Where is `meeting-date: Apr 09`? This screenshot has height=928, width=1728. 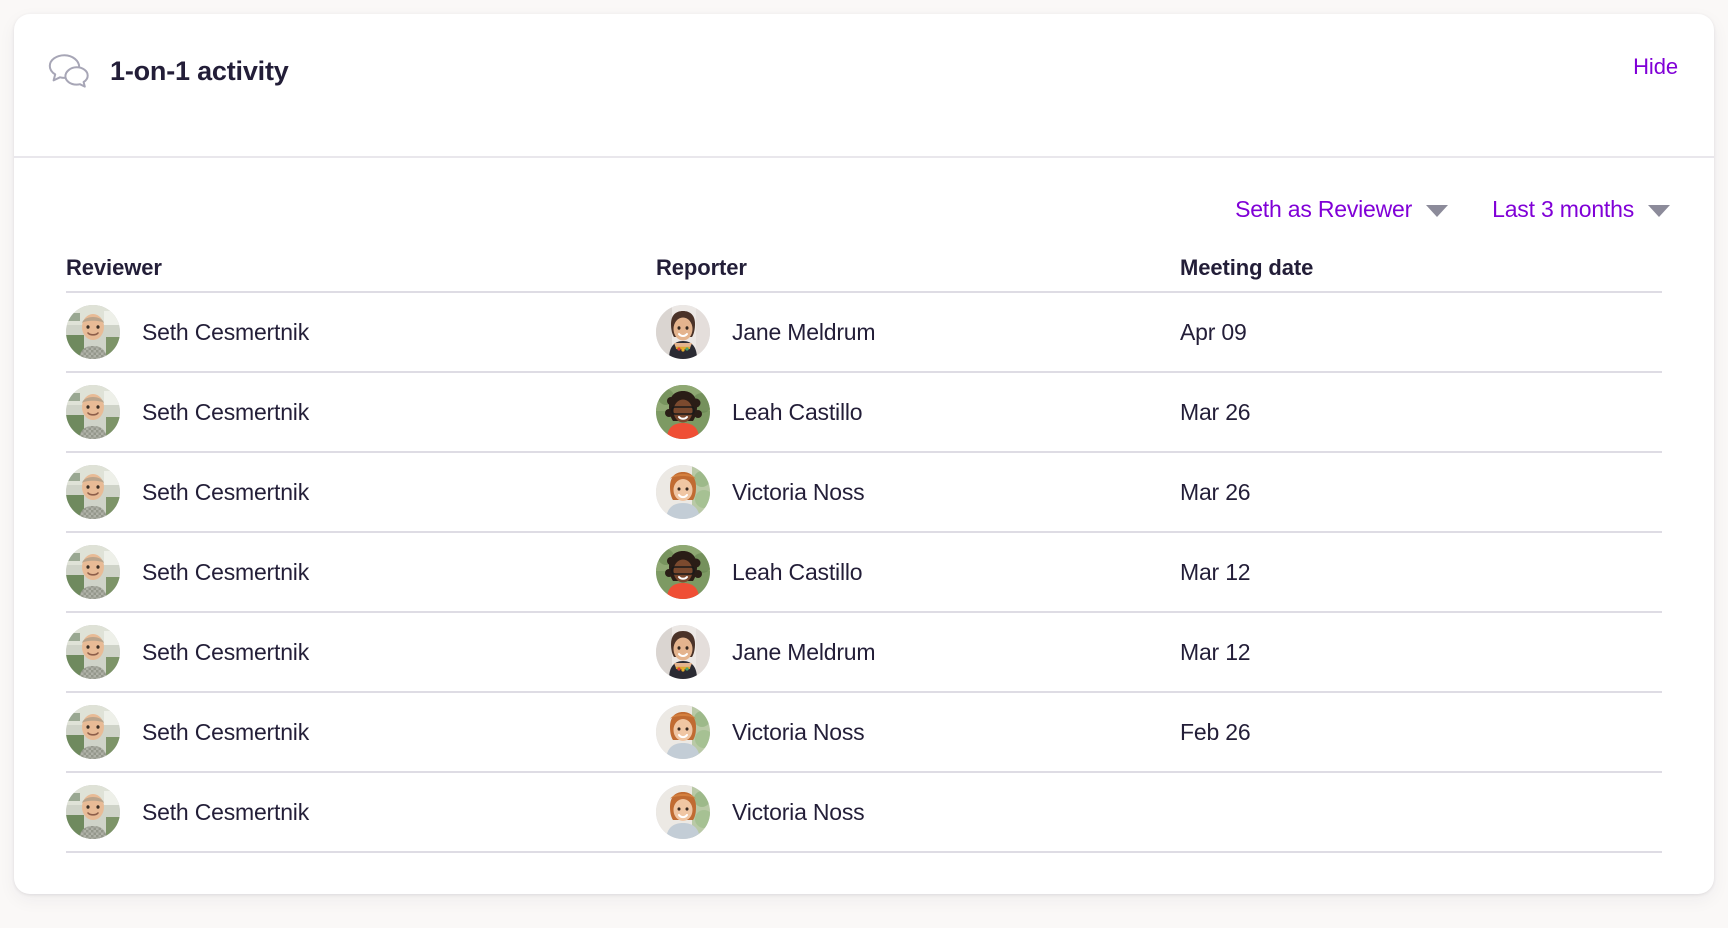 meeting-date: Apr 09 is located at coordinates (1213, 331).